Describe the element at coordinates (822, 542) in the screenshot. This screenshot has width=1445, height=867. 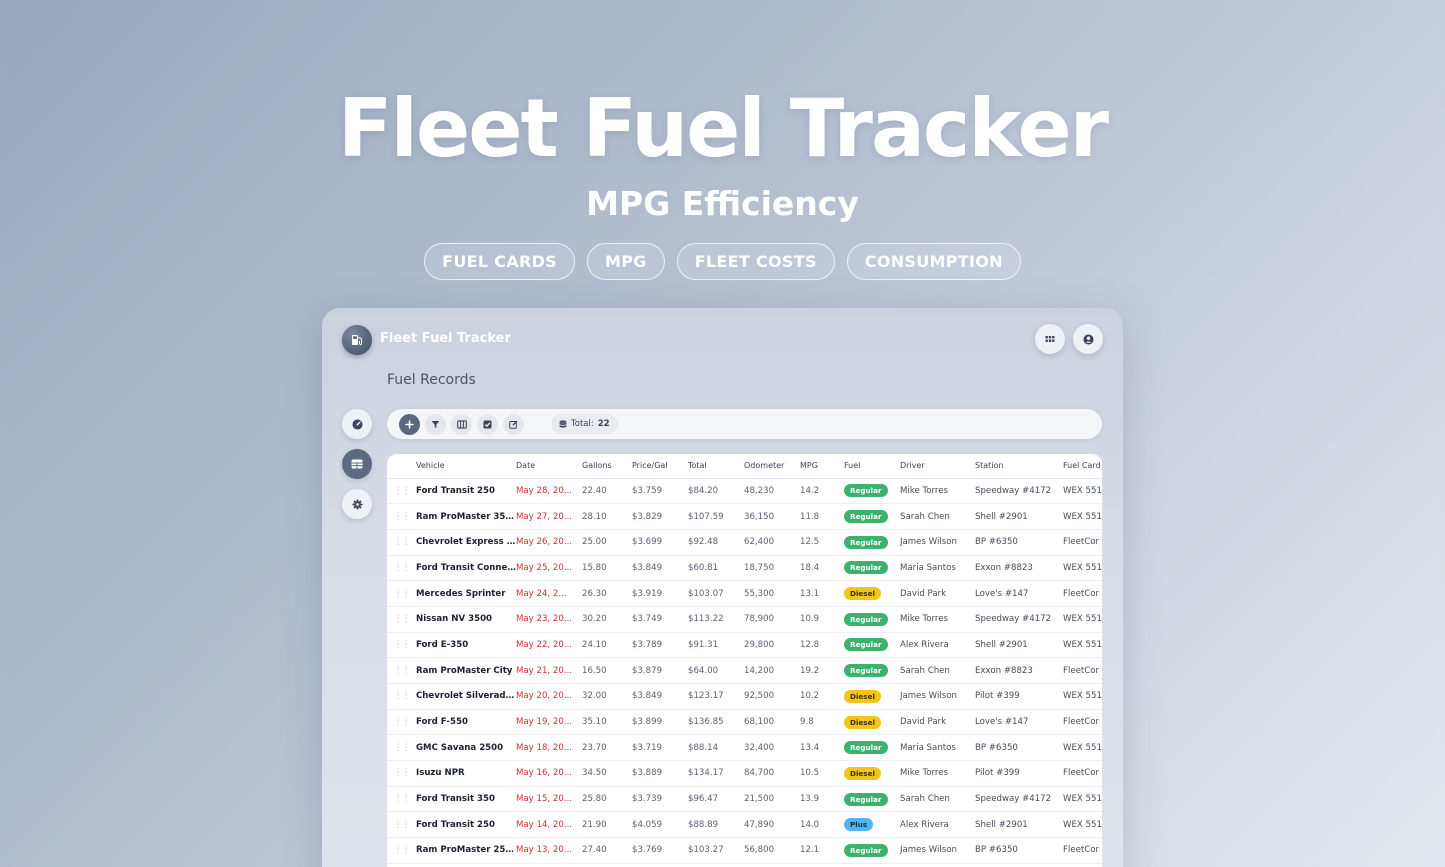
I see `cell-mpg: 12.5` at that location.